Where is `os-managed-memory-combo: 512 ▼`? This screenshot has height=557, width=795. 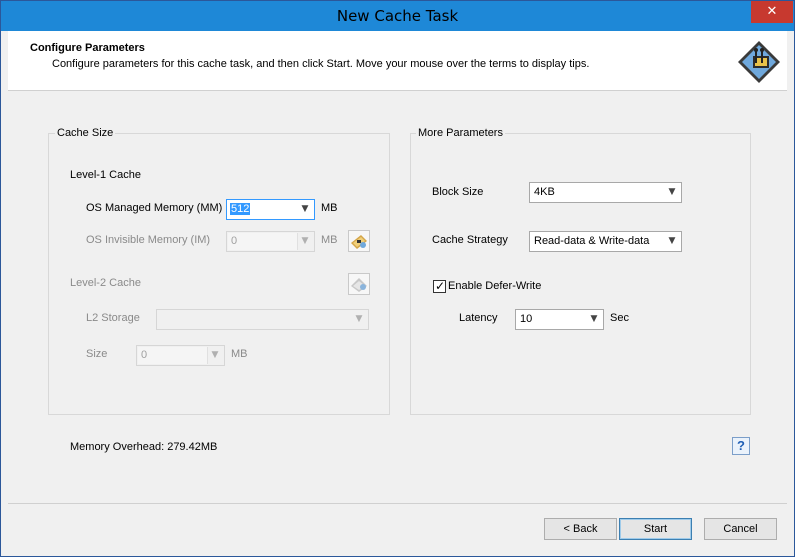 os-managed-memory-combo: 512 ▼ is located at coordinates (270, 209).